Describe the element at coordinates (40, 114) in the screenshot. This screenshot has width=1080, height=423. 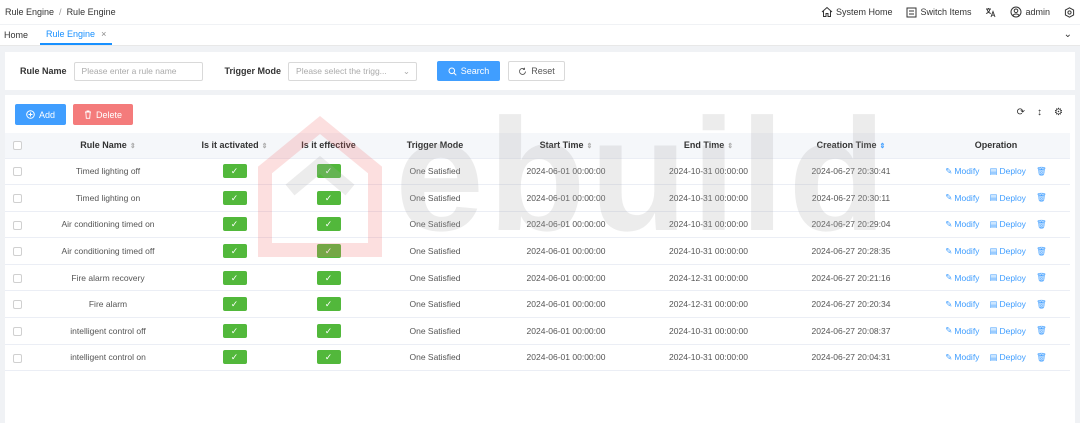
I see `add-button: Add` at that location.